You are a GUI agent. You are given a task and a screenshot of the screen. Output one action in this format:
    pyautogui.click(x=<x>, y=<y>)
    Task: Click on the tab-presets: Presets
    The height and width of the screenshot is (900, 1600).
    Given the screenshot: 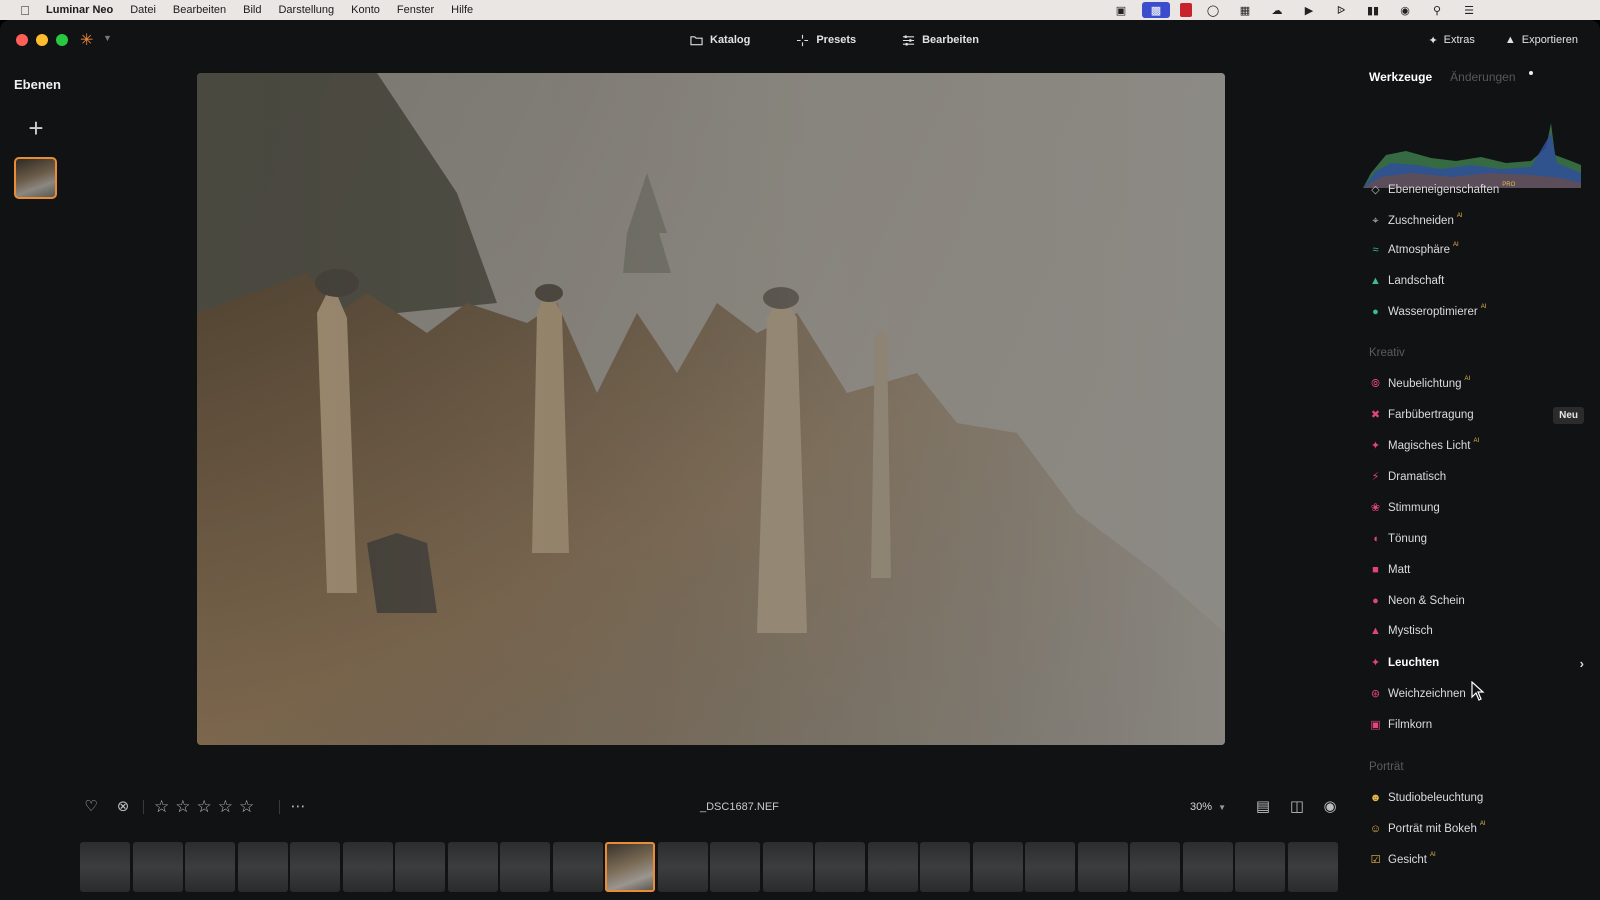 What is the action you would take?
    pyautogui.click(x=826, y=40)
    